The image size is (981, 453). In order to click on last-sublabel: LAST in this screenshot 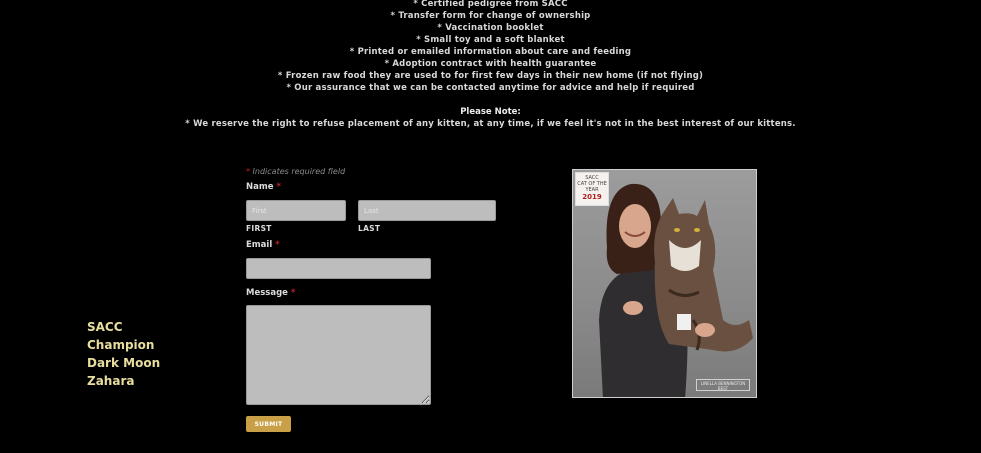, I will do `click(369, 228)`.